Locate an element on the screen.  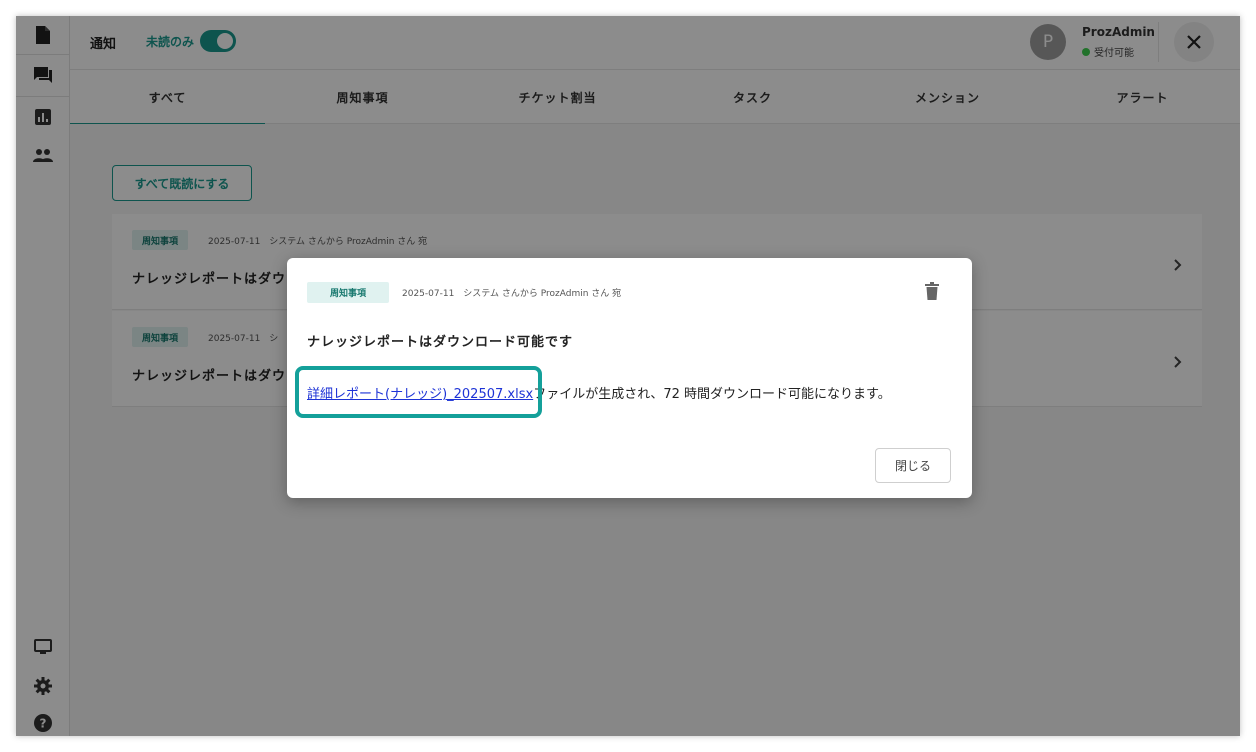
category-badge: 周知事項 is located at coordinates (348, 292).